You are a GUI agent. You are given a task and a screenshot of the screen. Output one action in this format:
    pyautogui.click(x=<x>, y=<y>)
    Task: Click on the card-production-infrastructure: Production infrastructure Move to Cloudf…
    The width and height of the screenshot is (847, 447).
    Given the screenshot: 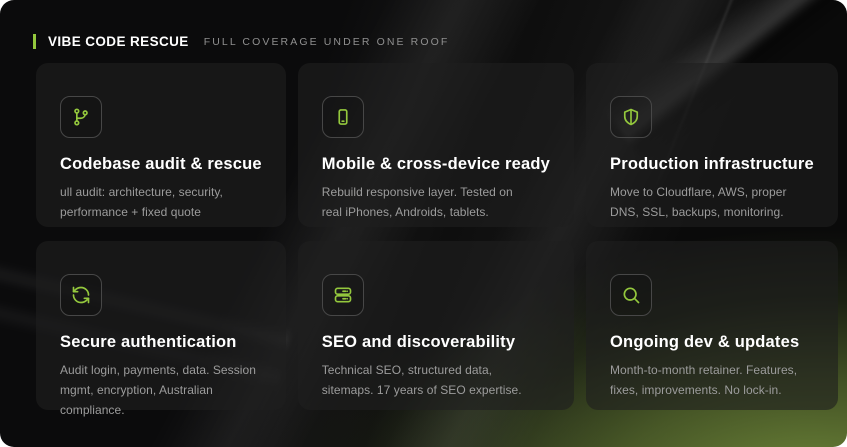 What is the action you would take?
    pyautogui.click(x=712, y=145)
    